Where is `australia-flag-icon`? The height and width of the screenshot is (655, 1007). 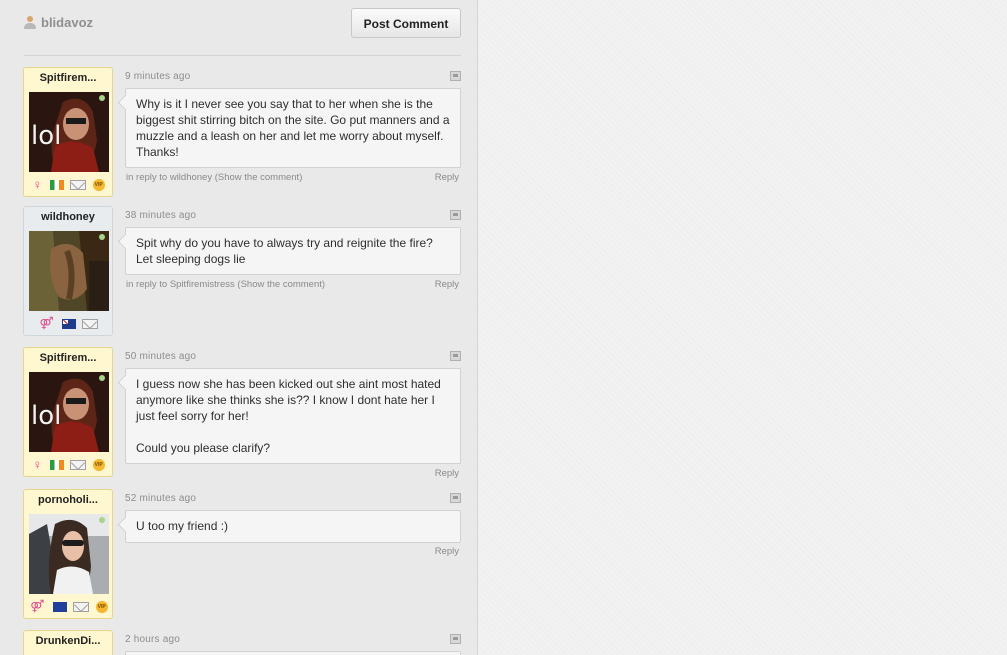 australia-flag-icon is located at coordinates (69, 323).